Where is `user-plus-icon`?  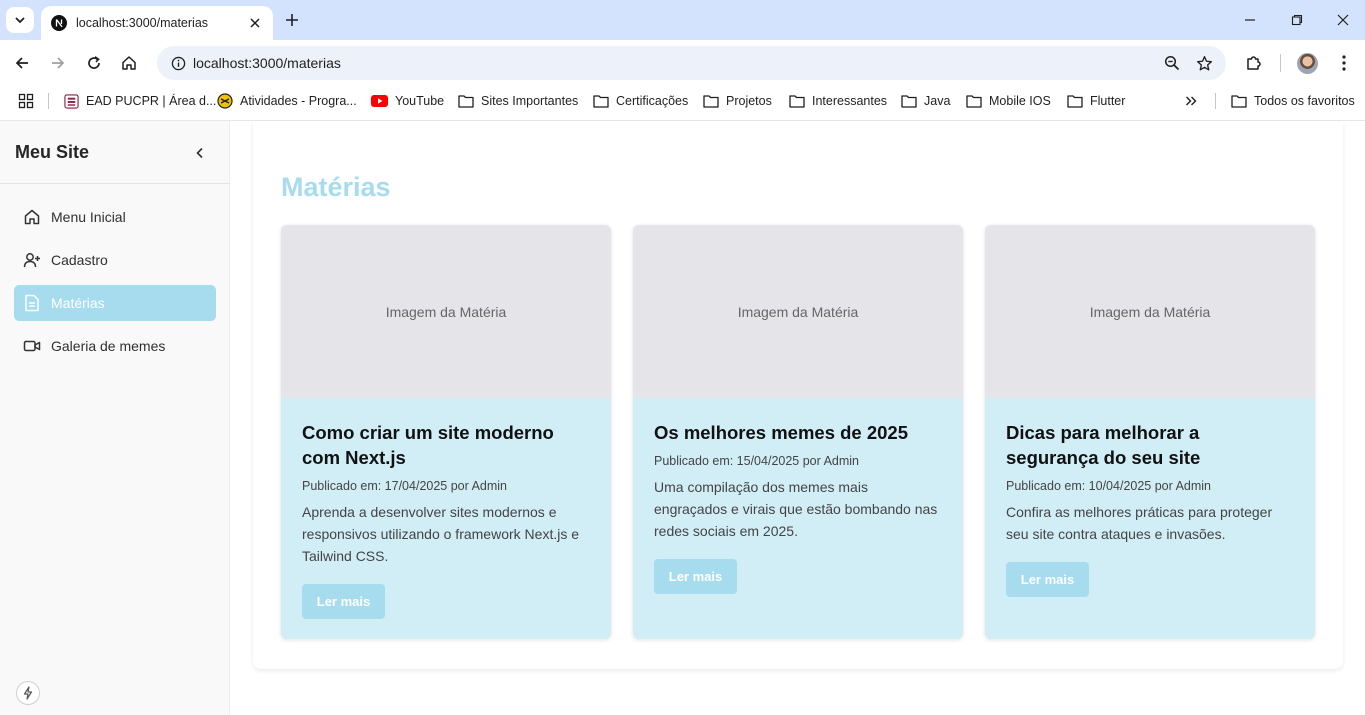
user-plus-icon is located at coordinates (32, 260).